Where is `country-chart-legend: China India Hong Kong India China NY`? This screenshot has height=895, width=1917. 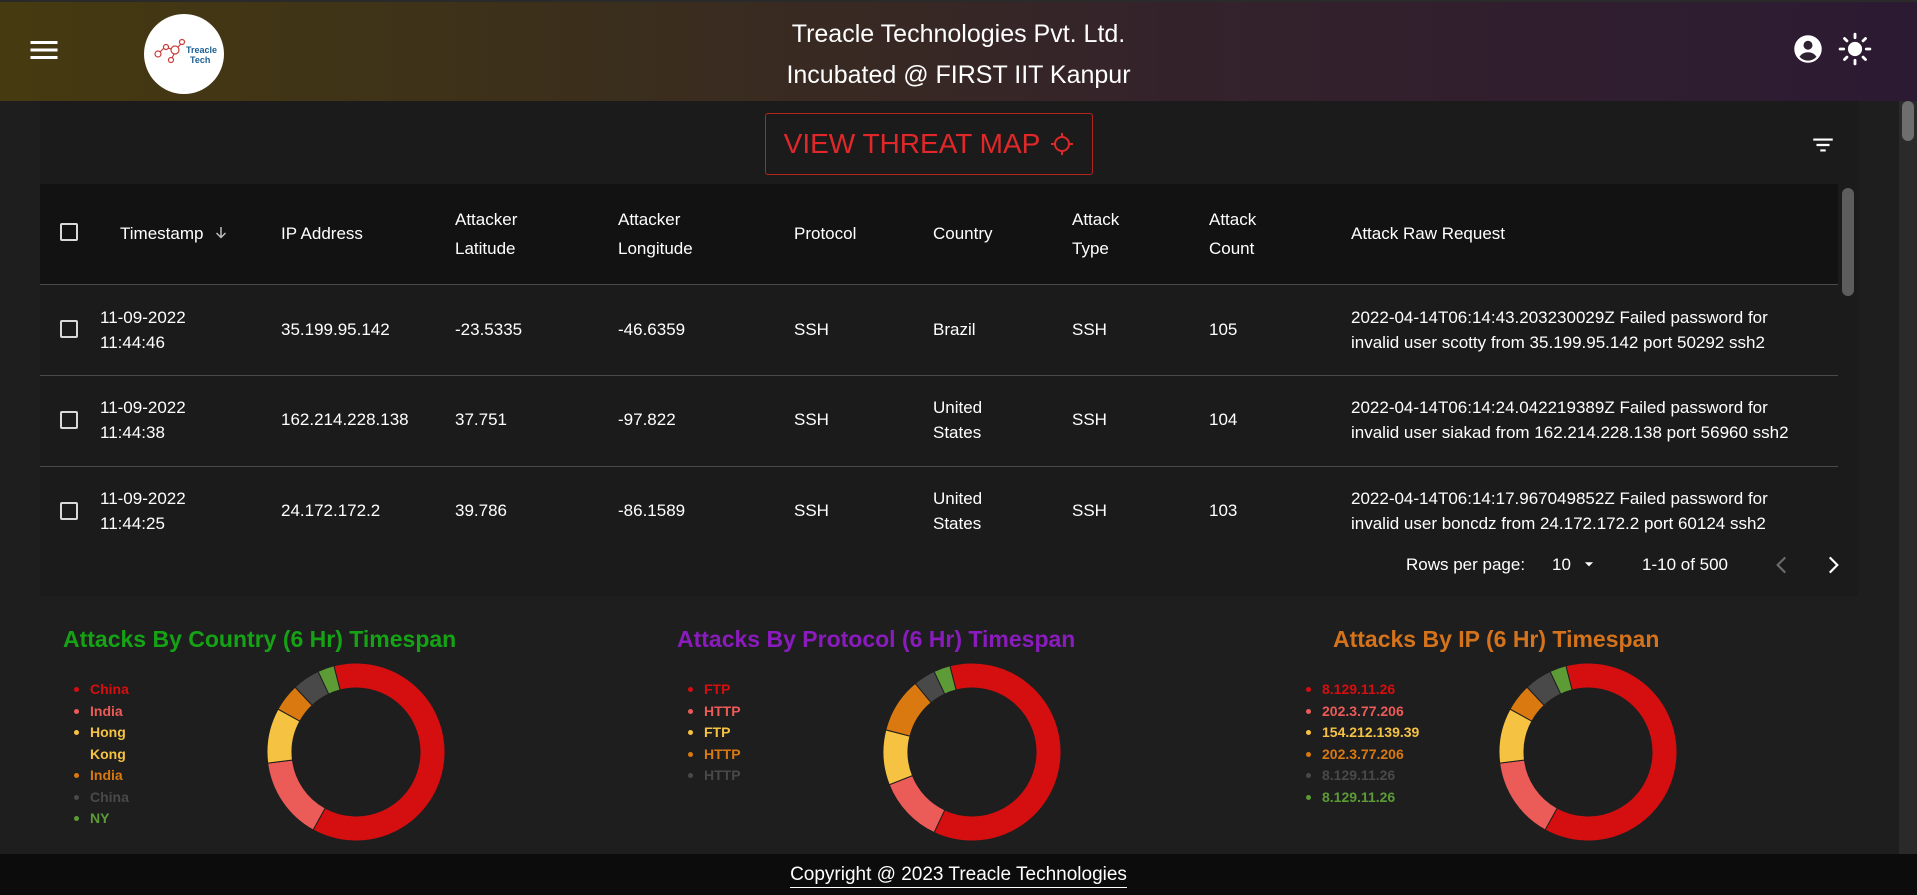
country-chart-legend: China India Hong Kong India China NY is located at coordinates (101, 754).